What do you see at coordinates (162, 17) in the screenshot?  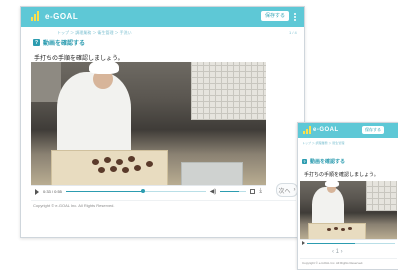 I see `header-bar: e-GOAL 保存する` at bounding box center [162, 17].